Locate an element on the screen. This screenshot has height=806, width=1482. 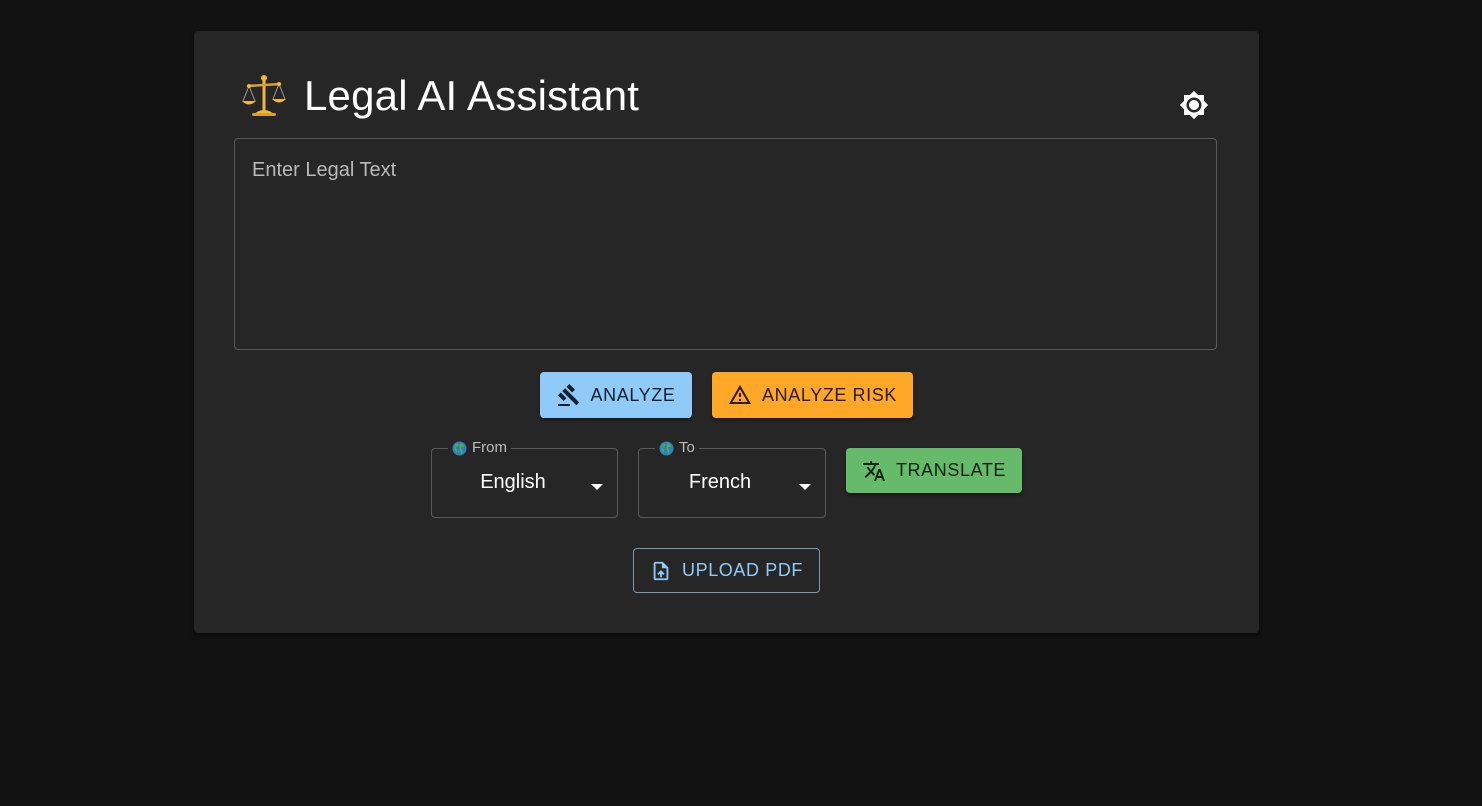
analyze-risk-button: ANALYZE RISK is located at coordinates (812, 395).